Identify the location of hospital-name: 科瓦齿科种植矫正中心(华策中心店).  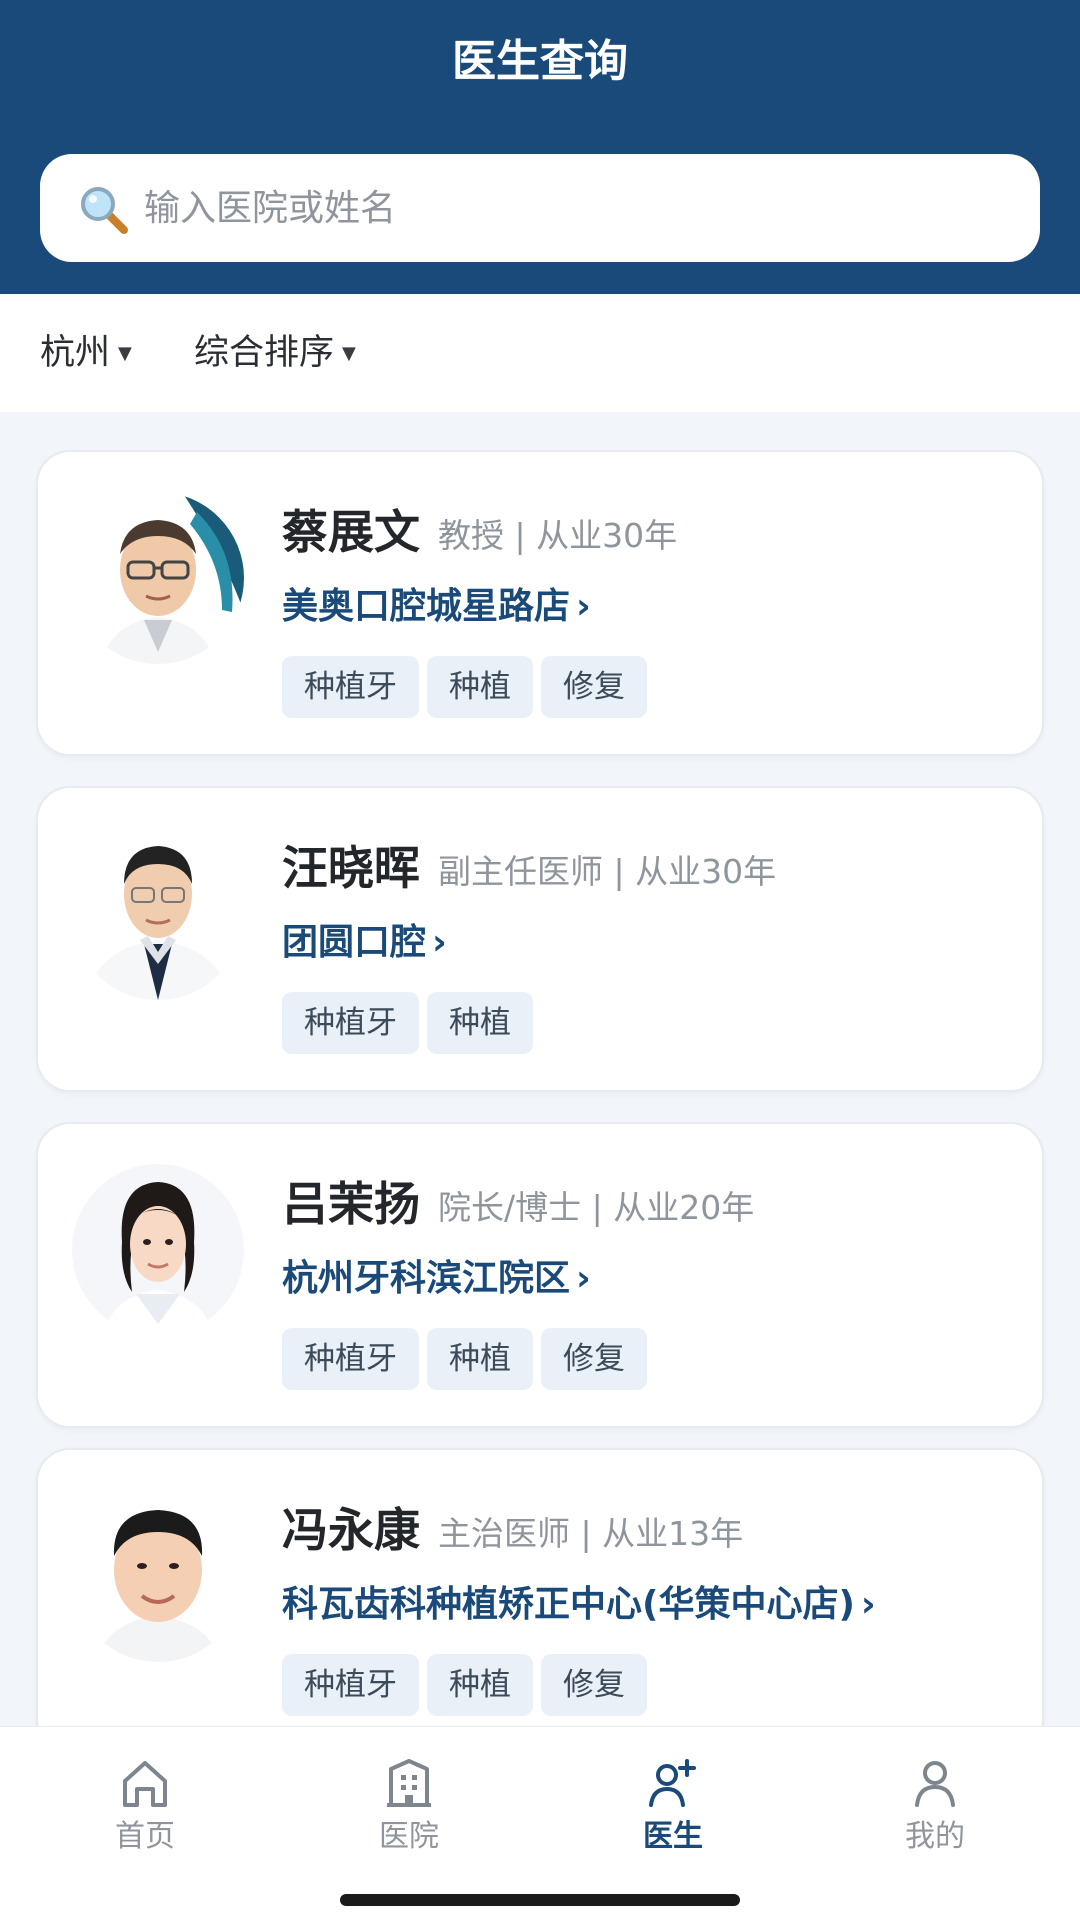
(568, 1604).